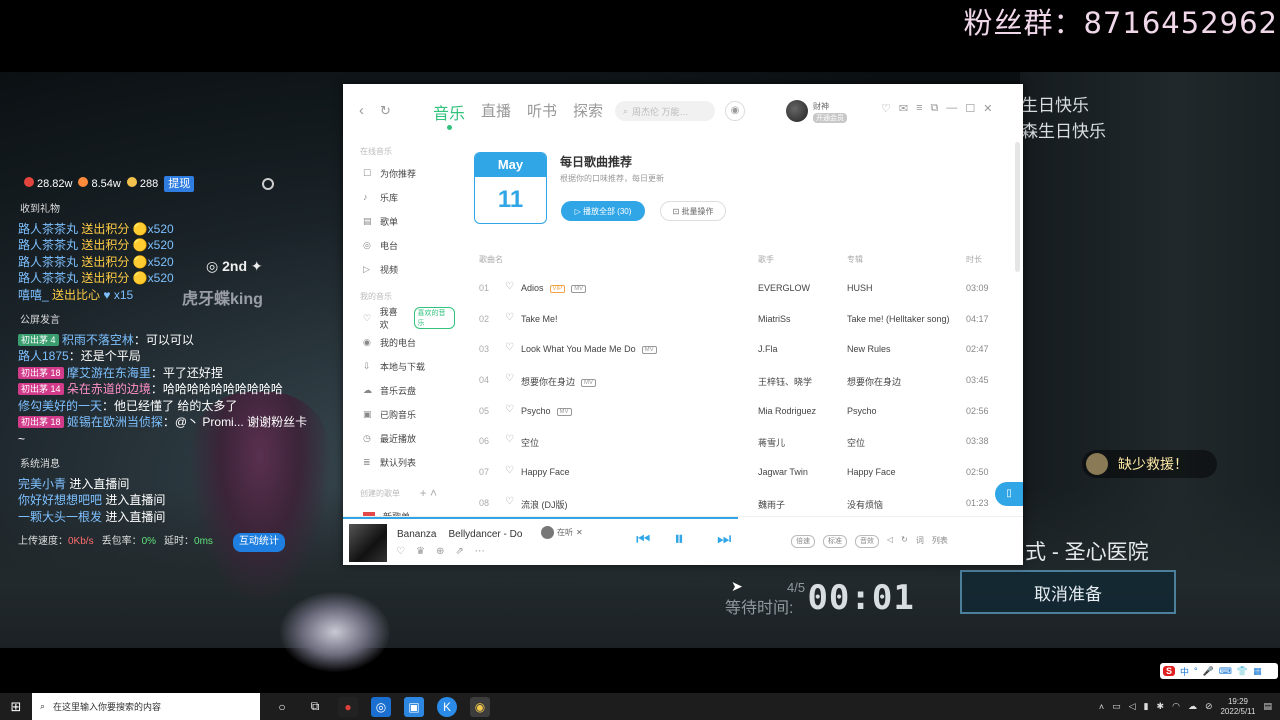  I want to click on ime-skin-icon: 👕, so click(1242, 671).